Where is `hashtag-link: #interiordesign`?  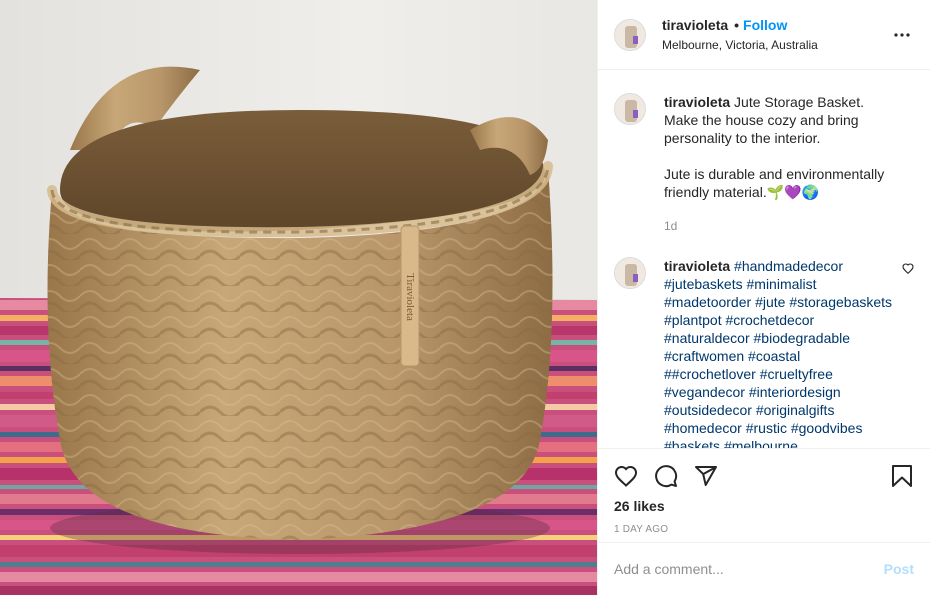
hashtag-link: #interiordesign is located at coordinates (795, 392).